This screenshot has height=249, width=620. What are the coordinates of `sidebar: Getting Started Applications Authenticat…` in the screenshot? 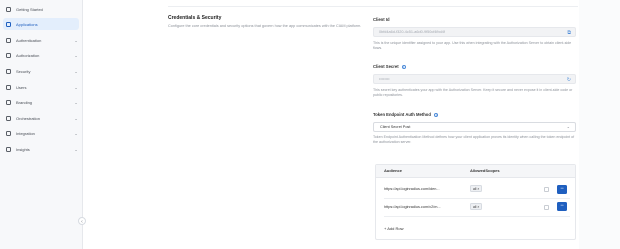 It's located at (41, 124).